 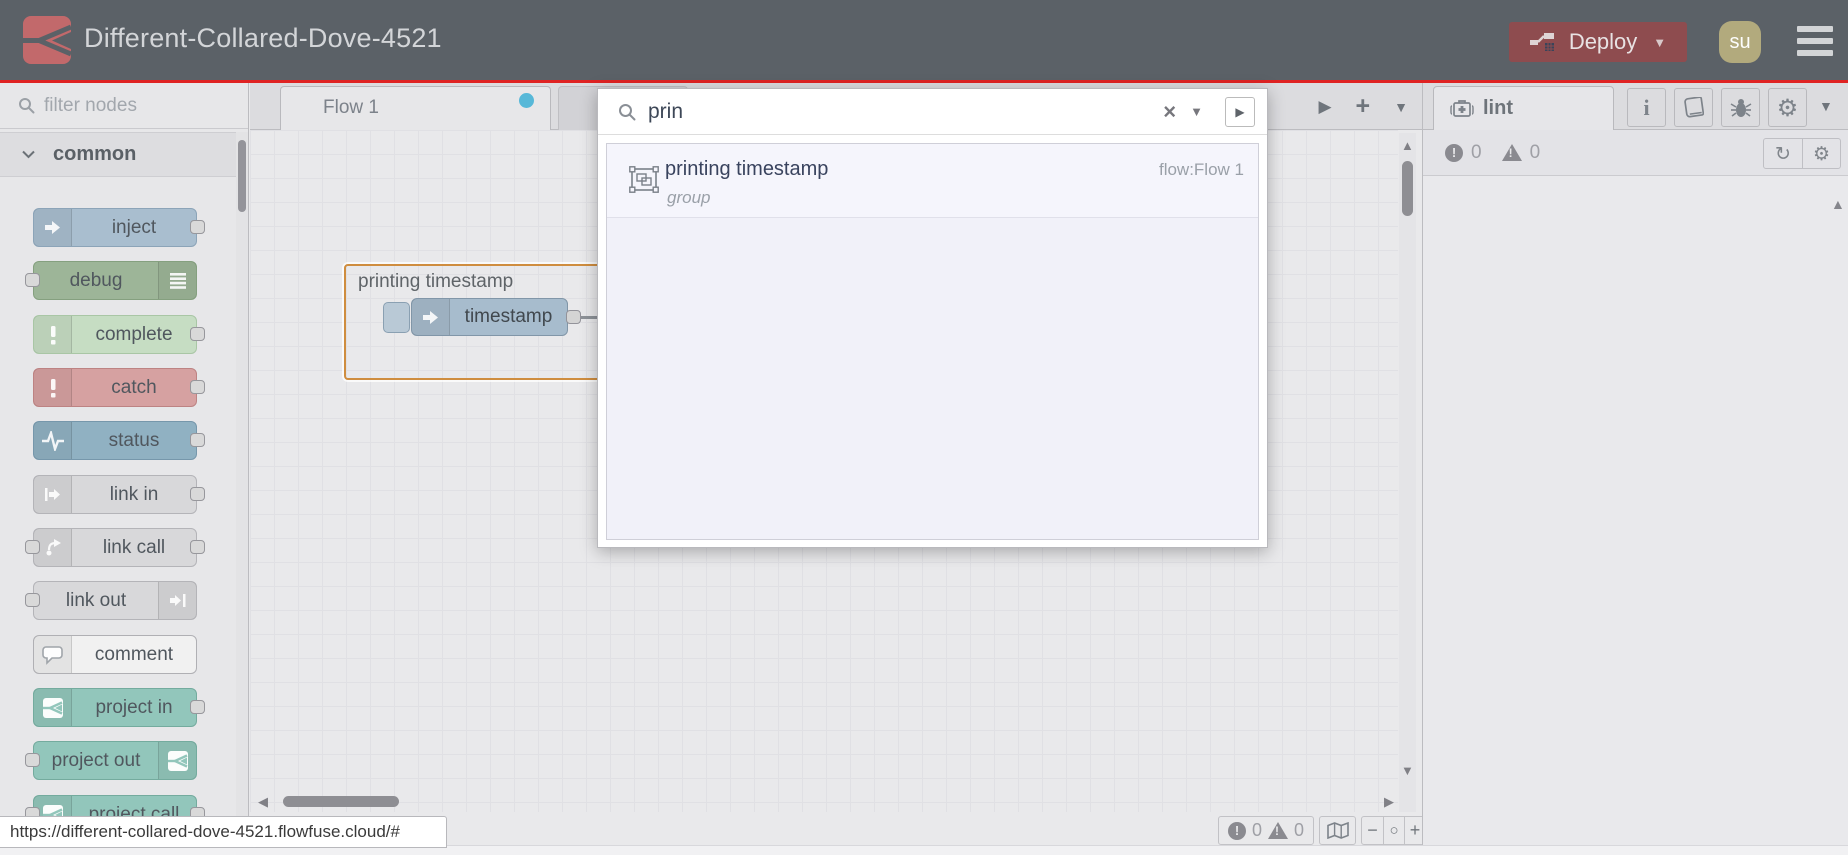 I want to click on palette-category-common: common, so click(x=118, y=154).